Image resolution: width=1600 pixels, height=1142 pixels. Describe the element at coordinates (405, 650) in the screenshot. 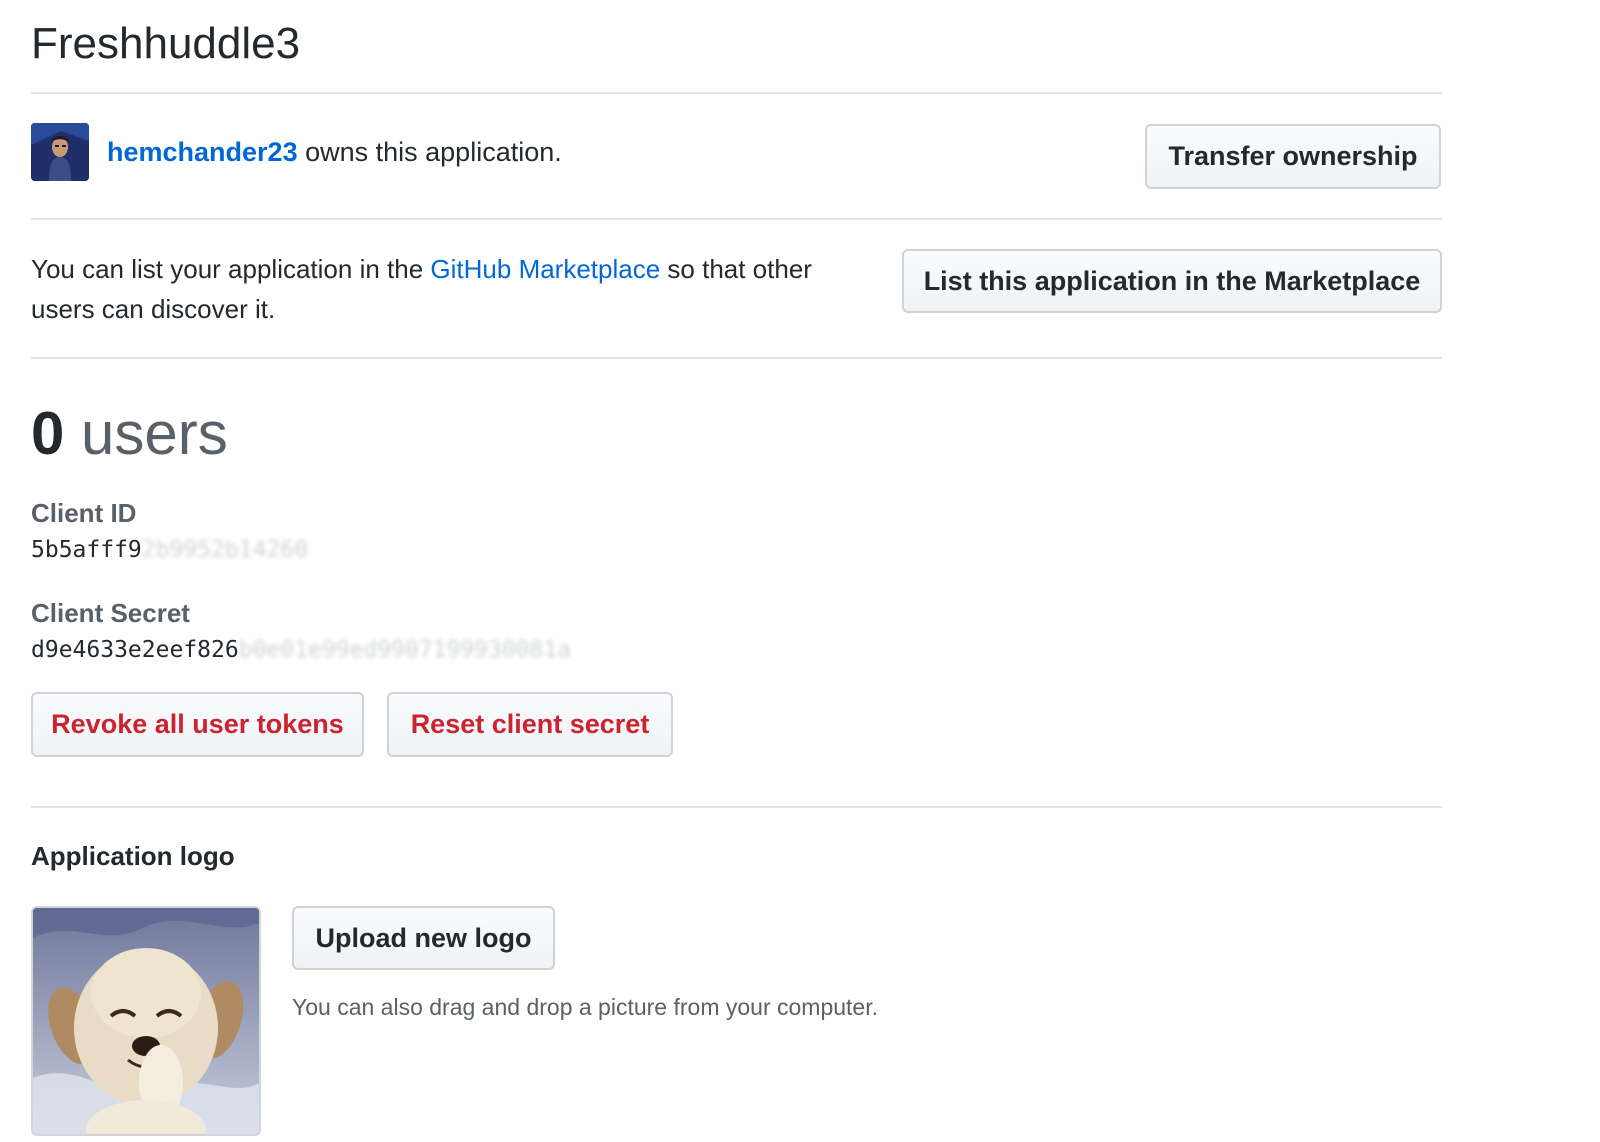

I see `client-secret-obscured: b0e01e99ed9907199930081a` at that location.